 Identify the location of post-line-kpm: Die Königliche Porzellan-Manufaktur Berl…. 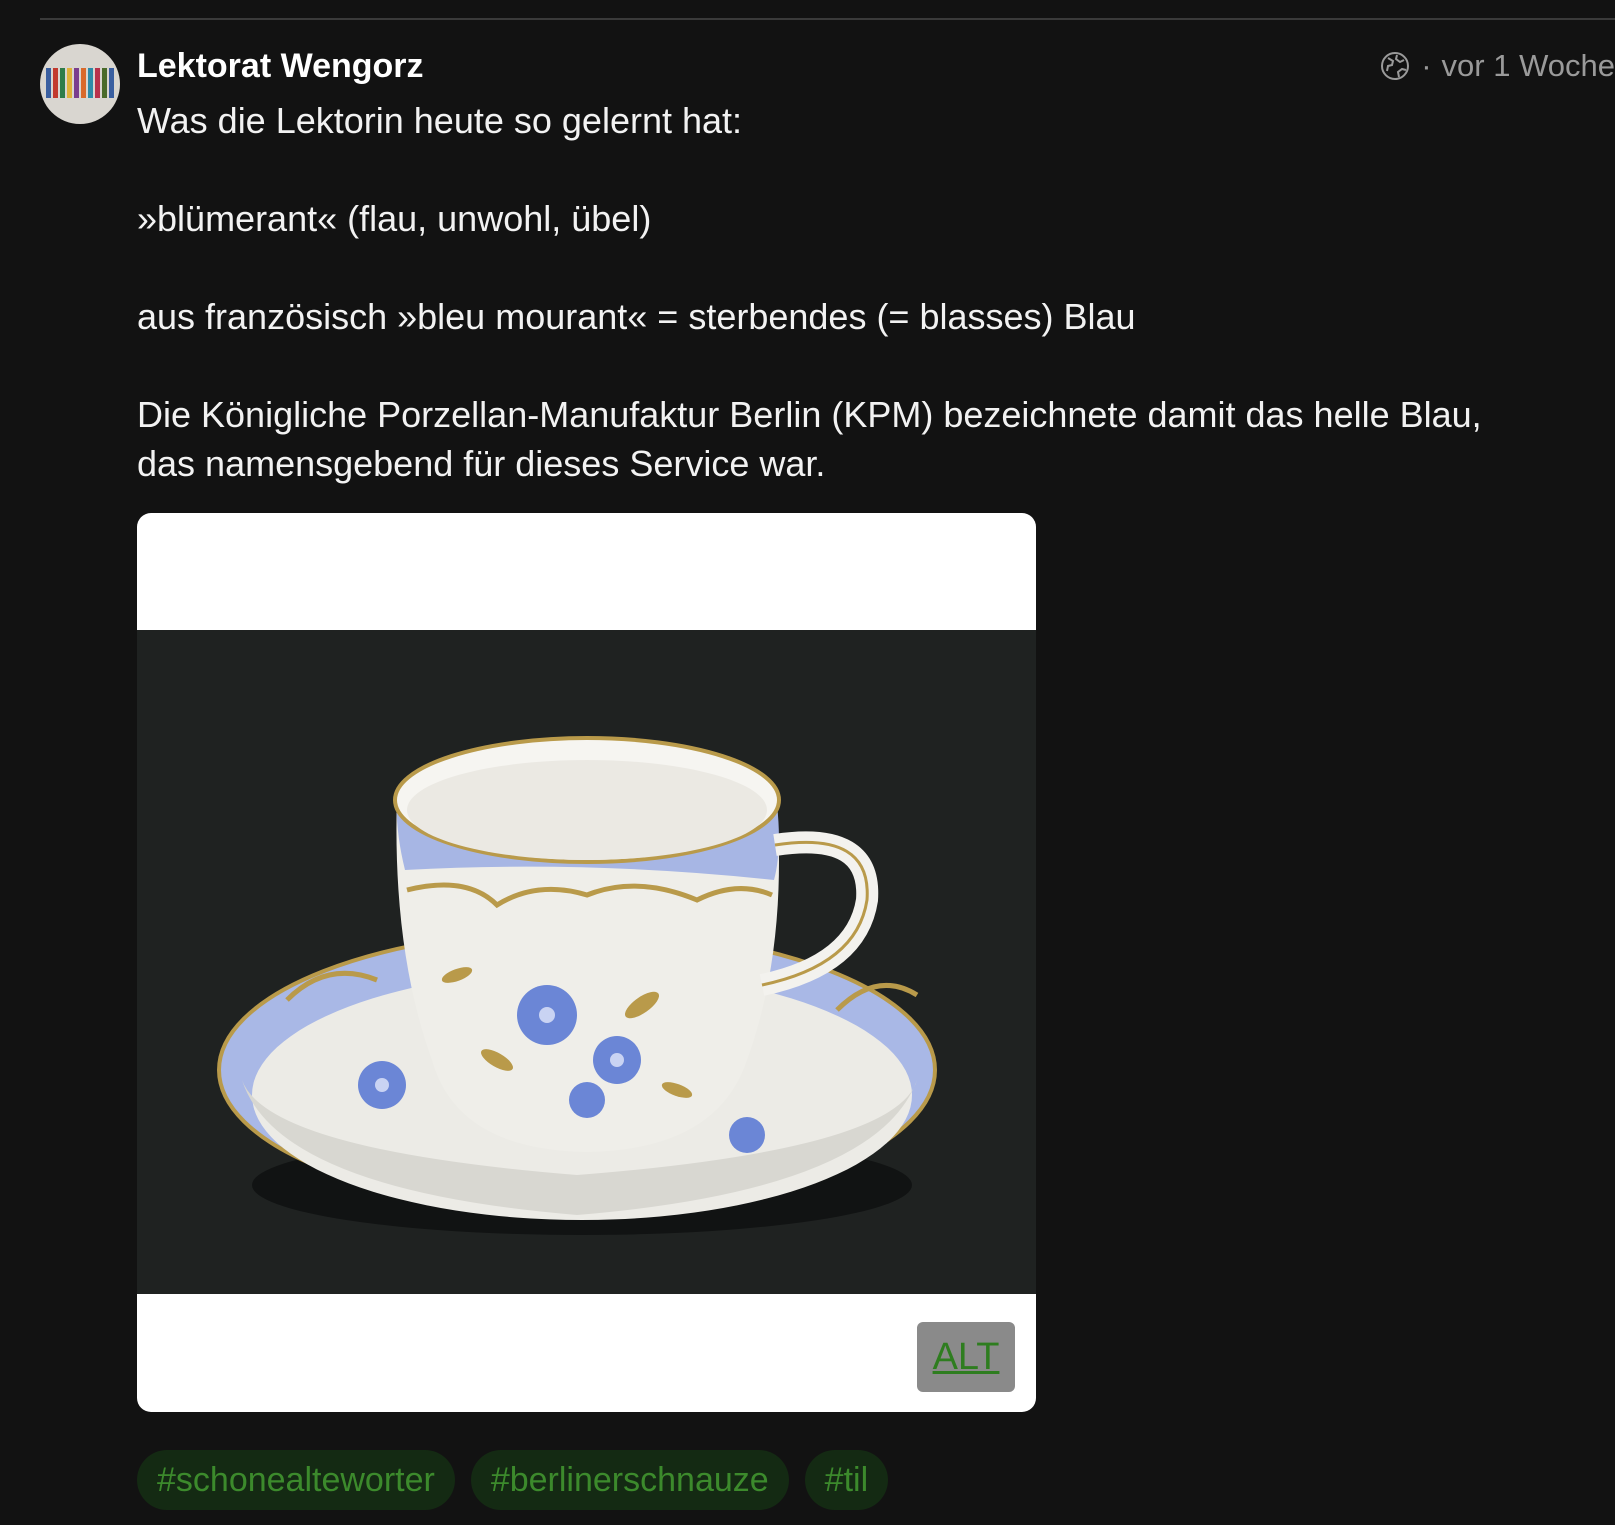
(809, 414).